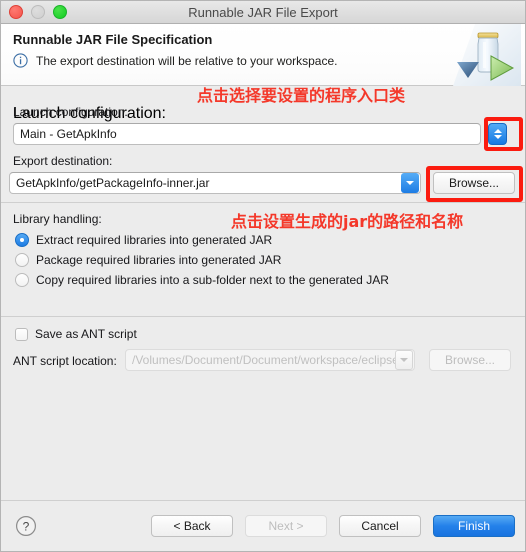 This screenshot has height=552, width=526. What do you see at coordinates (21, 334) in the screenshot?
I see `save-ant-script-checkbox` at bounding box center [21, 334].